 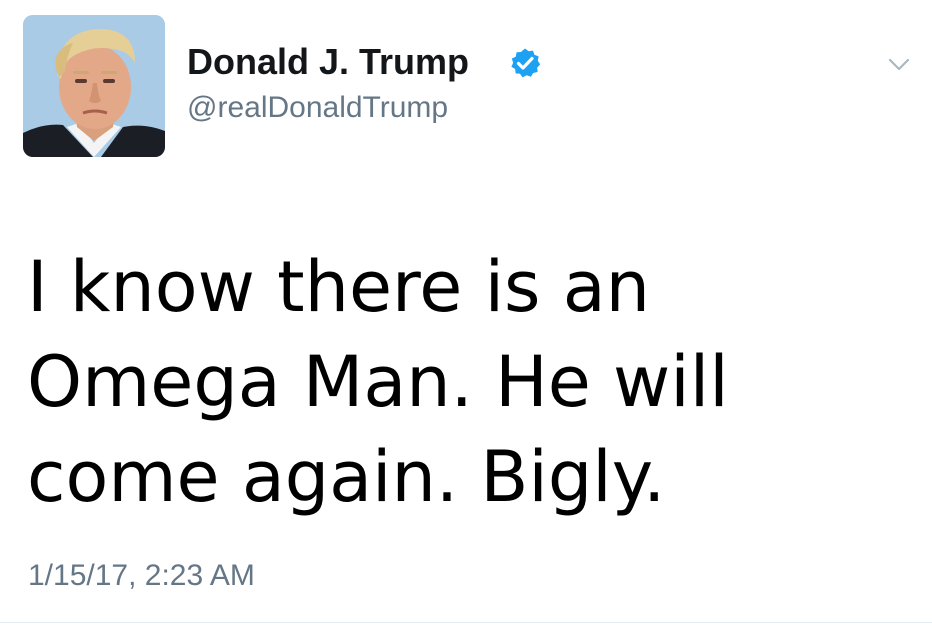 I want to click on user-handle: @realDonaldTrump, so click(x=317, y=108).